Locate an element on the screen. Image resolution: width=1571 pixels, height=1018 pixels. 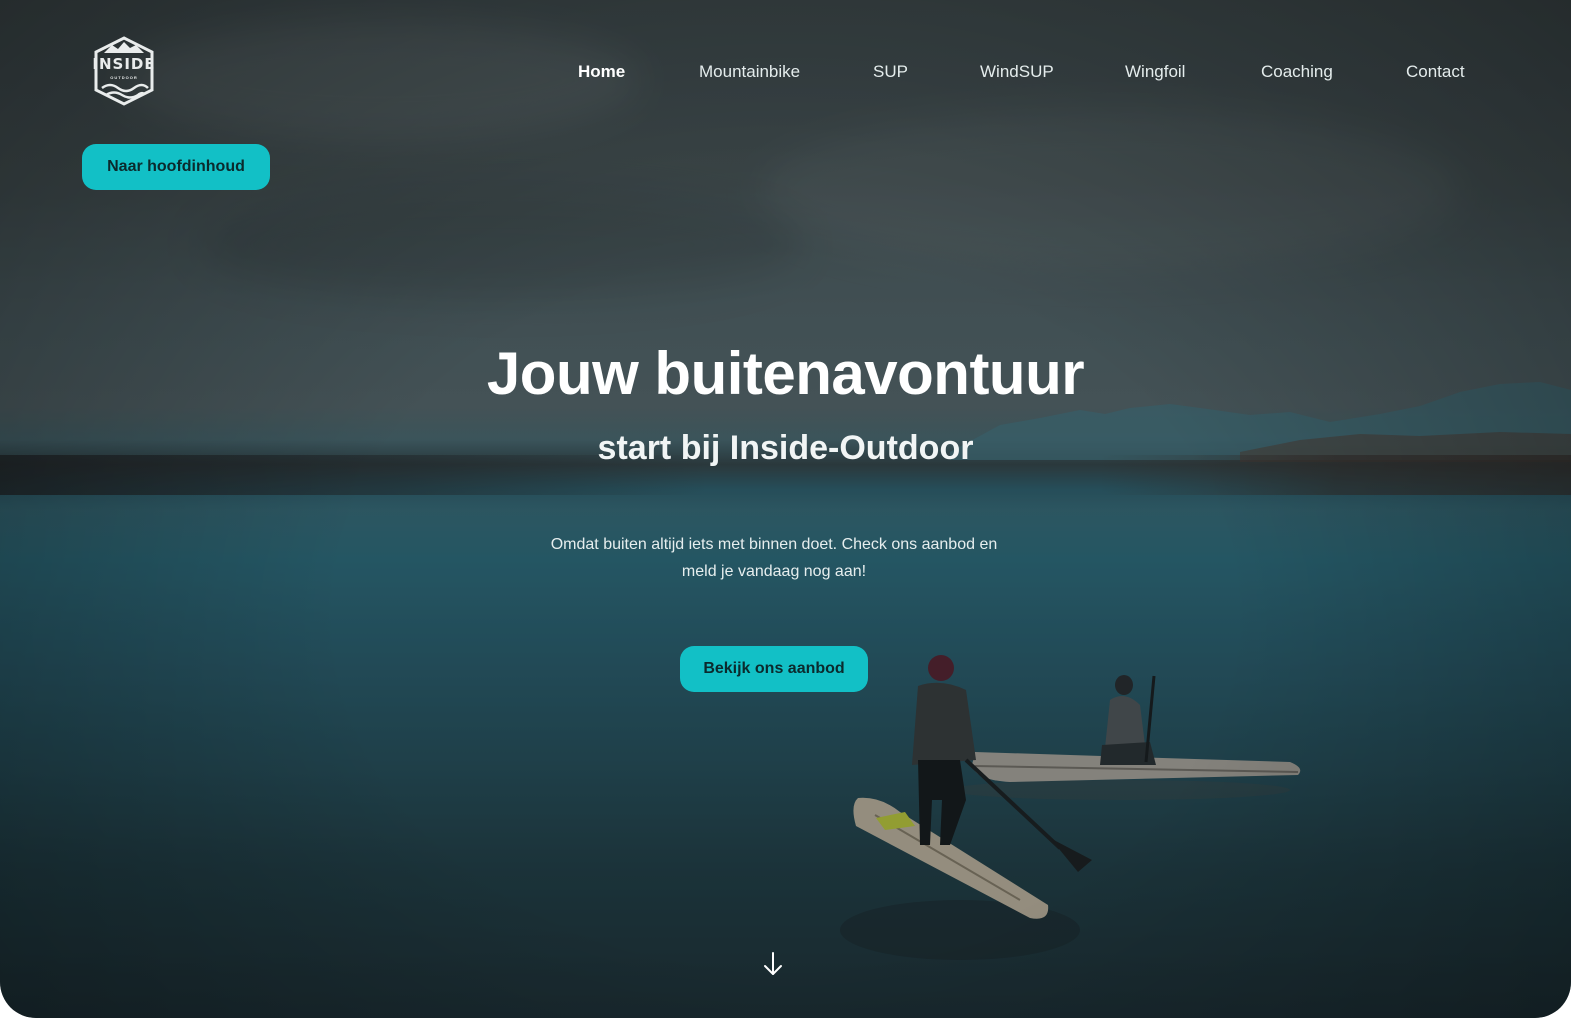
arrow-down-icon is located at coordinates (773, 964).